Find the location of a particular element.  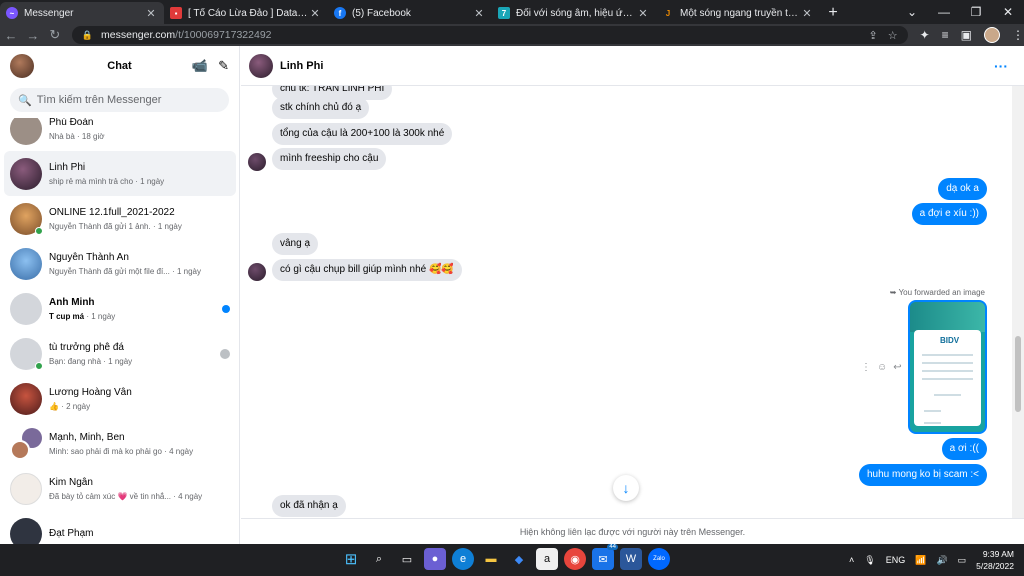

browser-tab-facebook: f (5) Facebook ✕ is located at coordinates (410, 13).